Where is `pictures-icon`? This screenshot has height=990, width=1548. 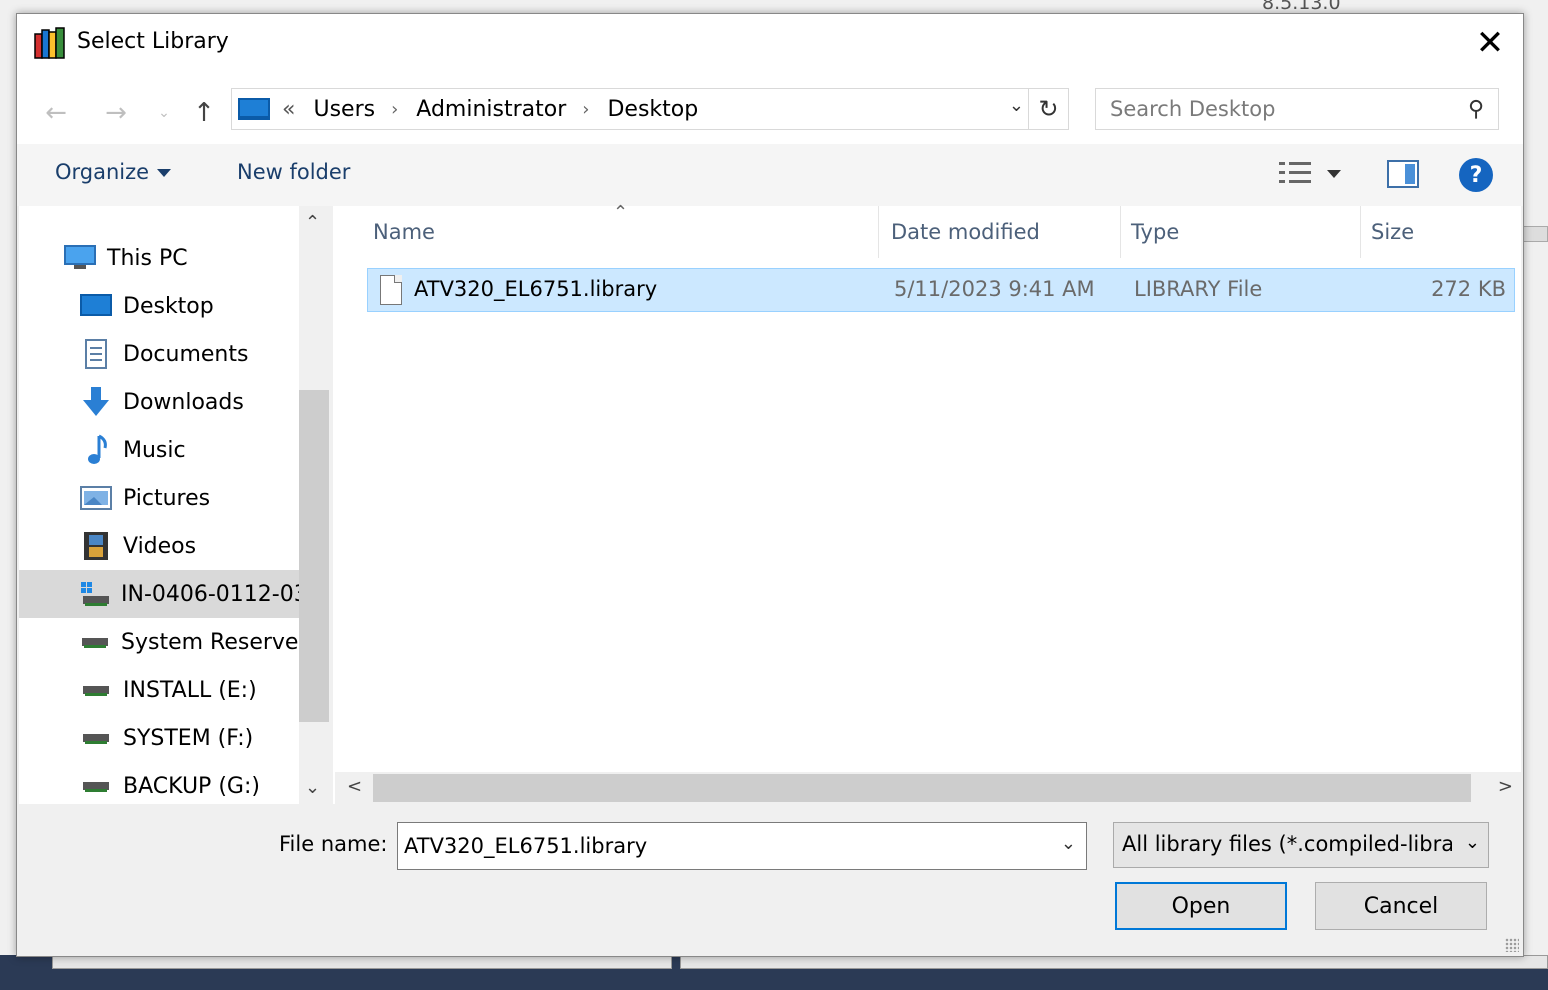
pictures-icon is located at coordinates (96, 498).